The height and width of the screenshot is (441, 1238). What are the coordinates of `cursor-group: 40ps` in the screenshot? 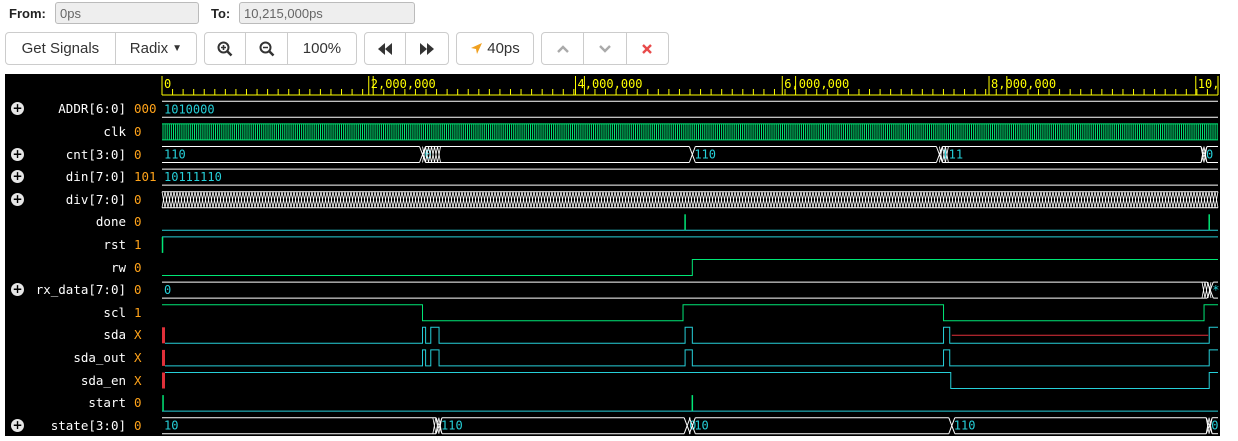 It's located at (495, 48).